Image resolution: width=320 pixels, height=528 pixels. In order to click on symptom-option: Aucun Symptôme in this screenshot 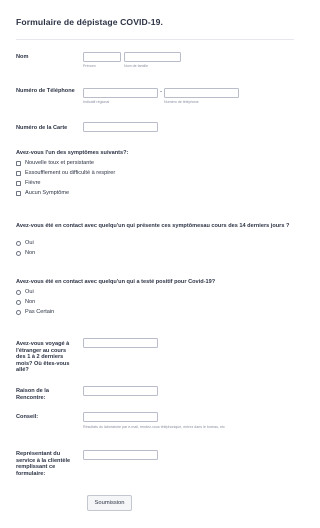, I will do `click(42, 193)`.